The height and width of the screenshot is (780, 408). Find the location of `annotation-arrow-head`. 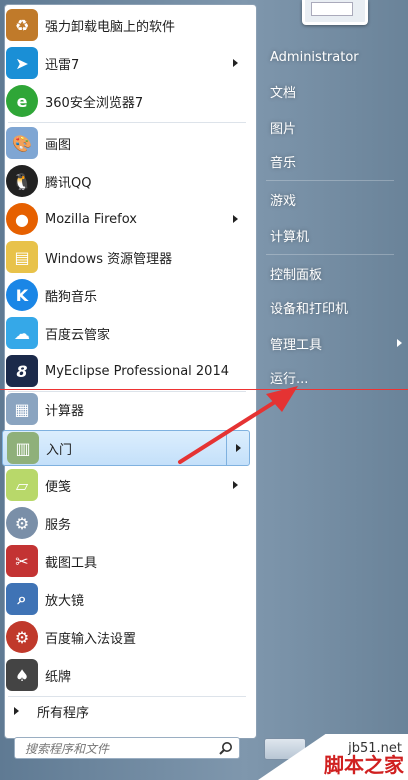

annotation-arrow-head is located at coordinates (282, 399).